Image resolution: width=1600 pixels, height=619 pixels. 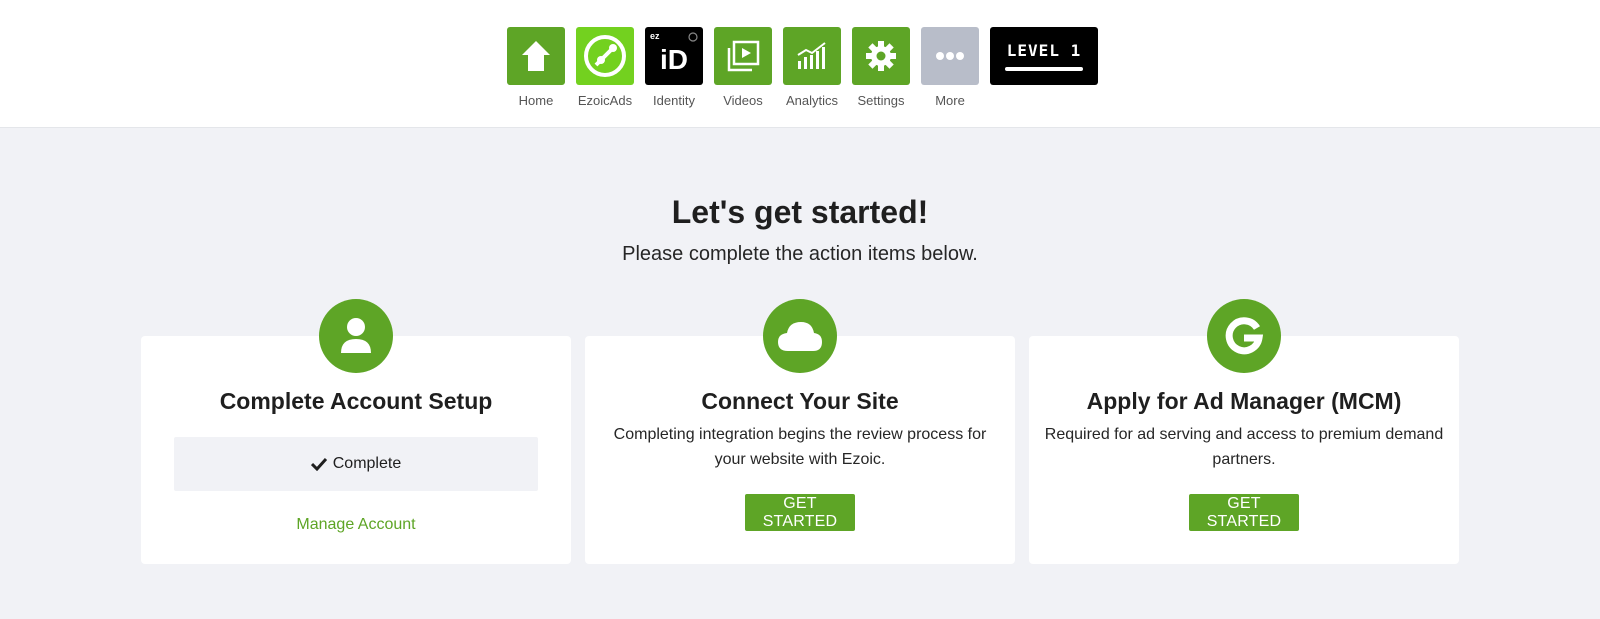 What do you see at coordinates (356, 401) in the screenshot?
I see `card-title-account-setup: Complete Account Setup` at bounding box center [356, 401].